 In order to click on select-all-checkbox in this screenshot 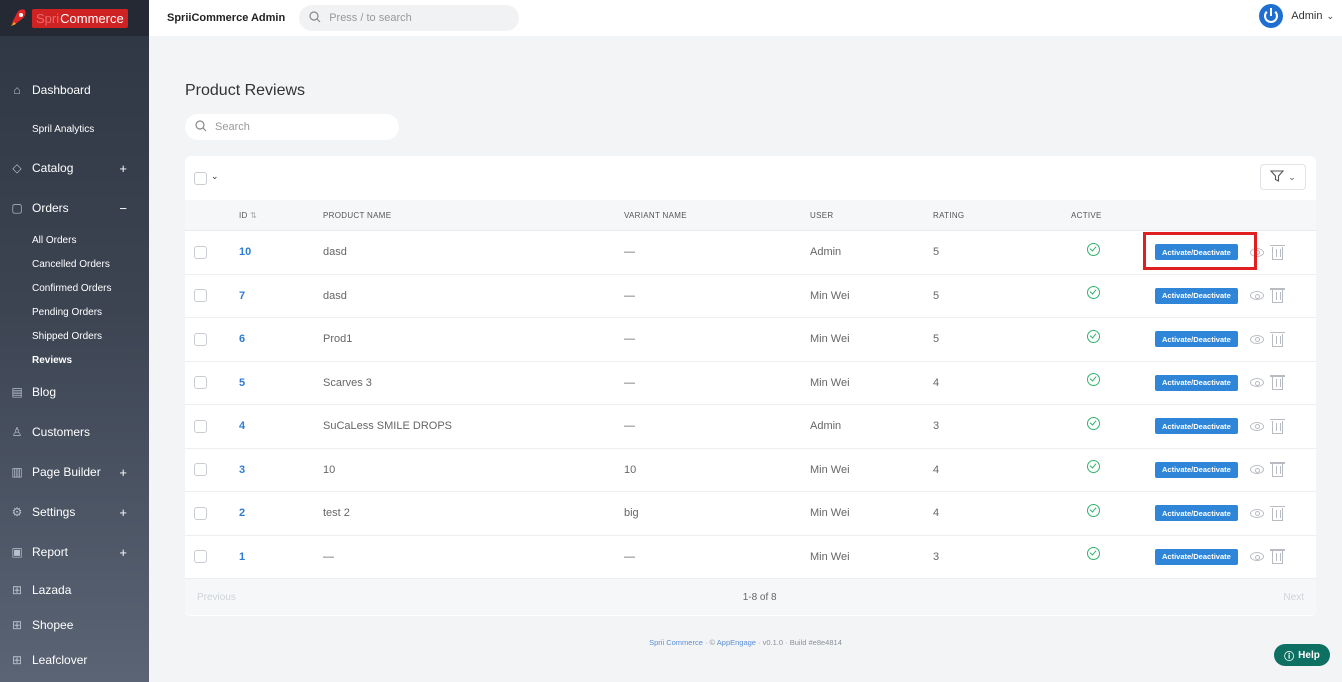, I will do `click(200, 178)`.